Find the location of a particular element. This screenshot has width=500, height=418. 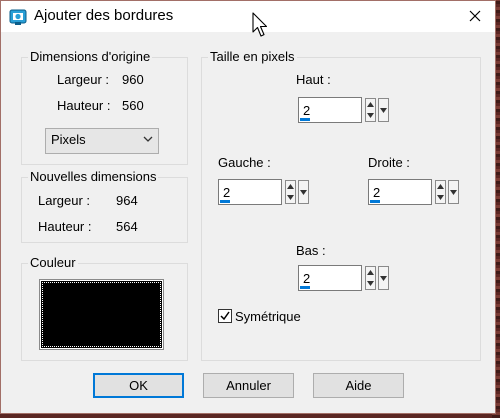

top-stepper is located at coordinates (370, 110).